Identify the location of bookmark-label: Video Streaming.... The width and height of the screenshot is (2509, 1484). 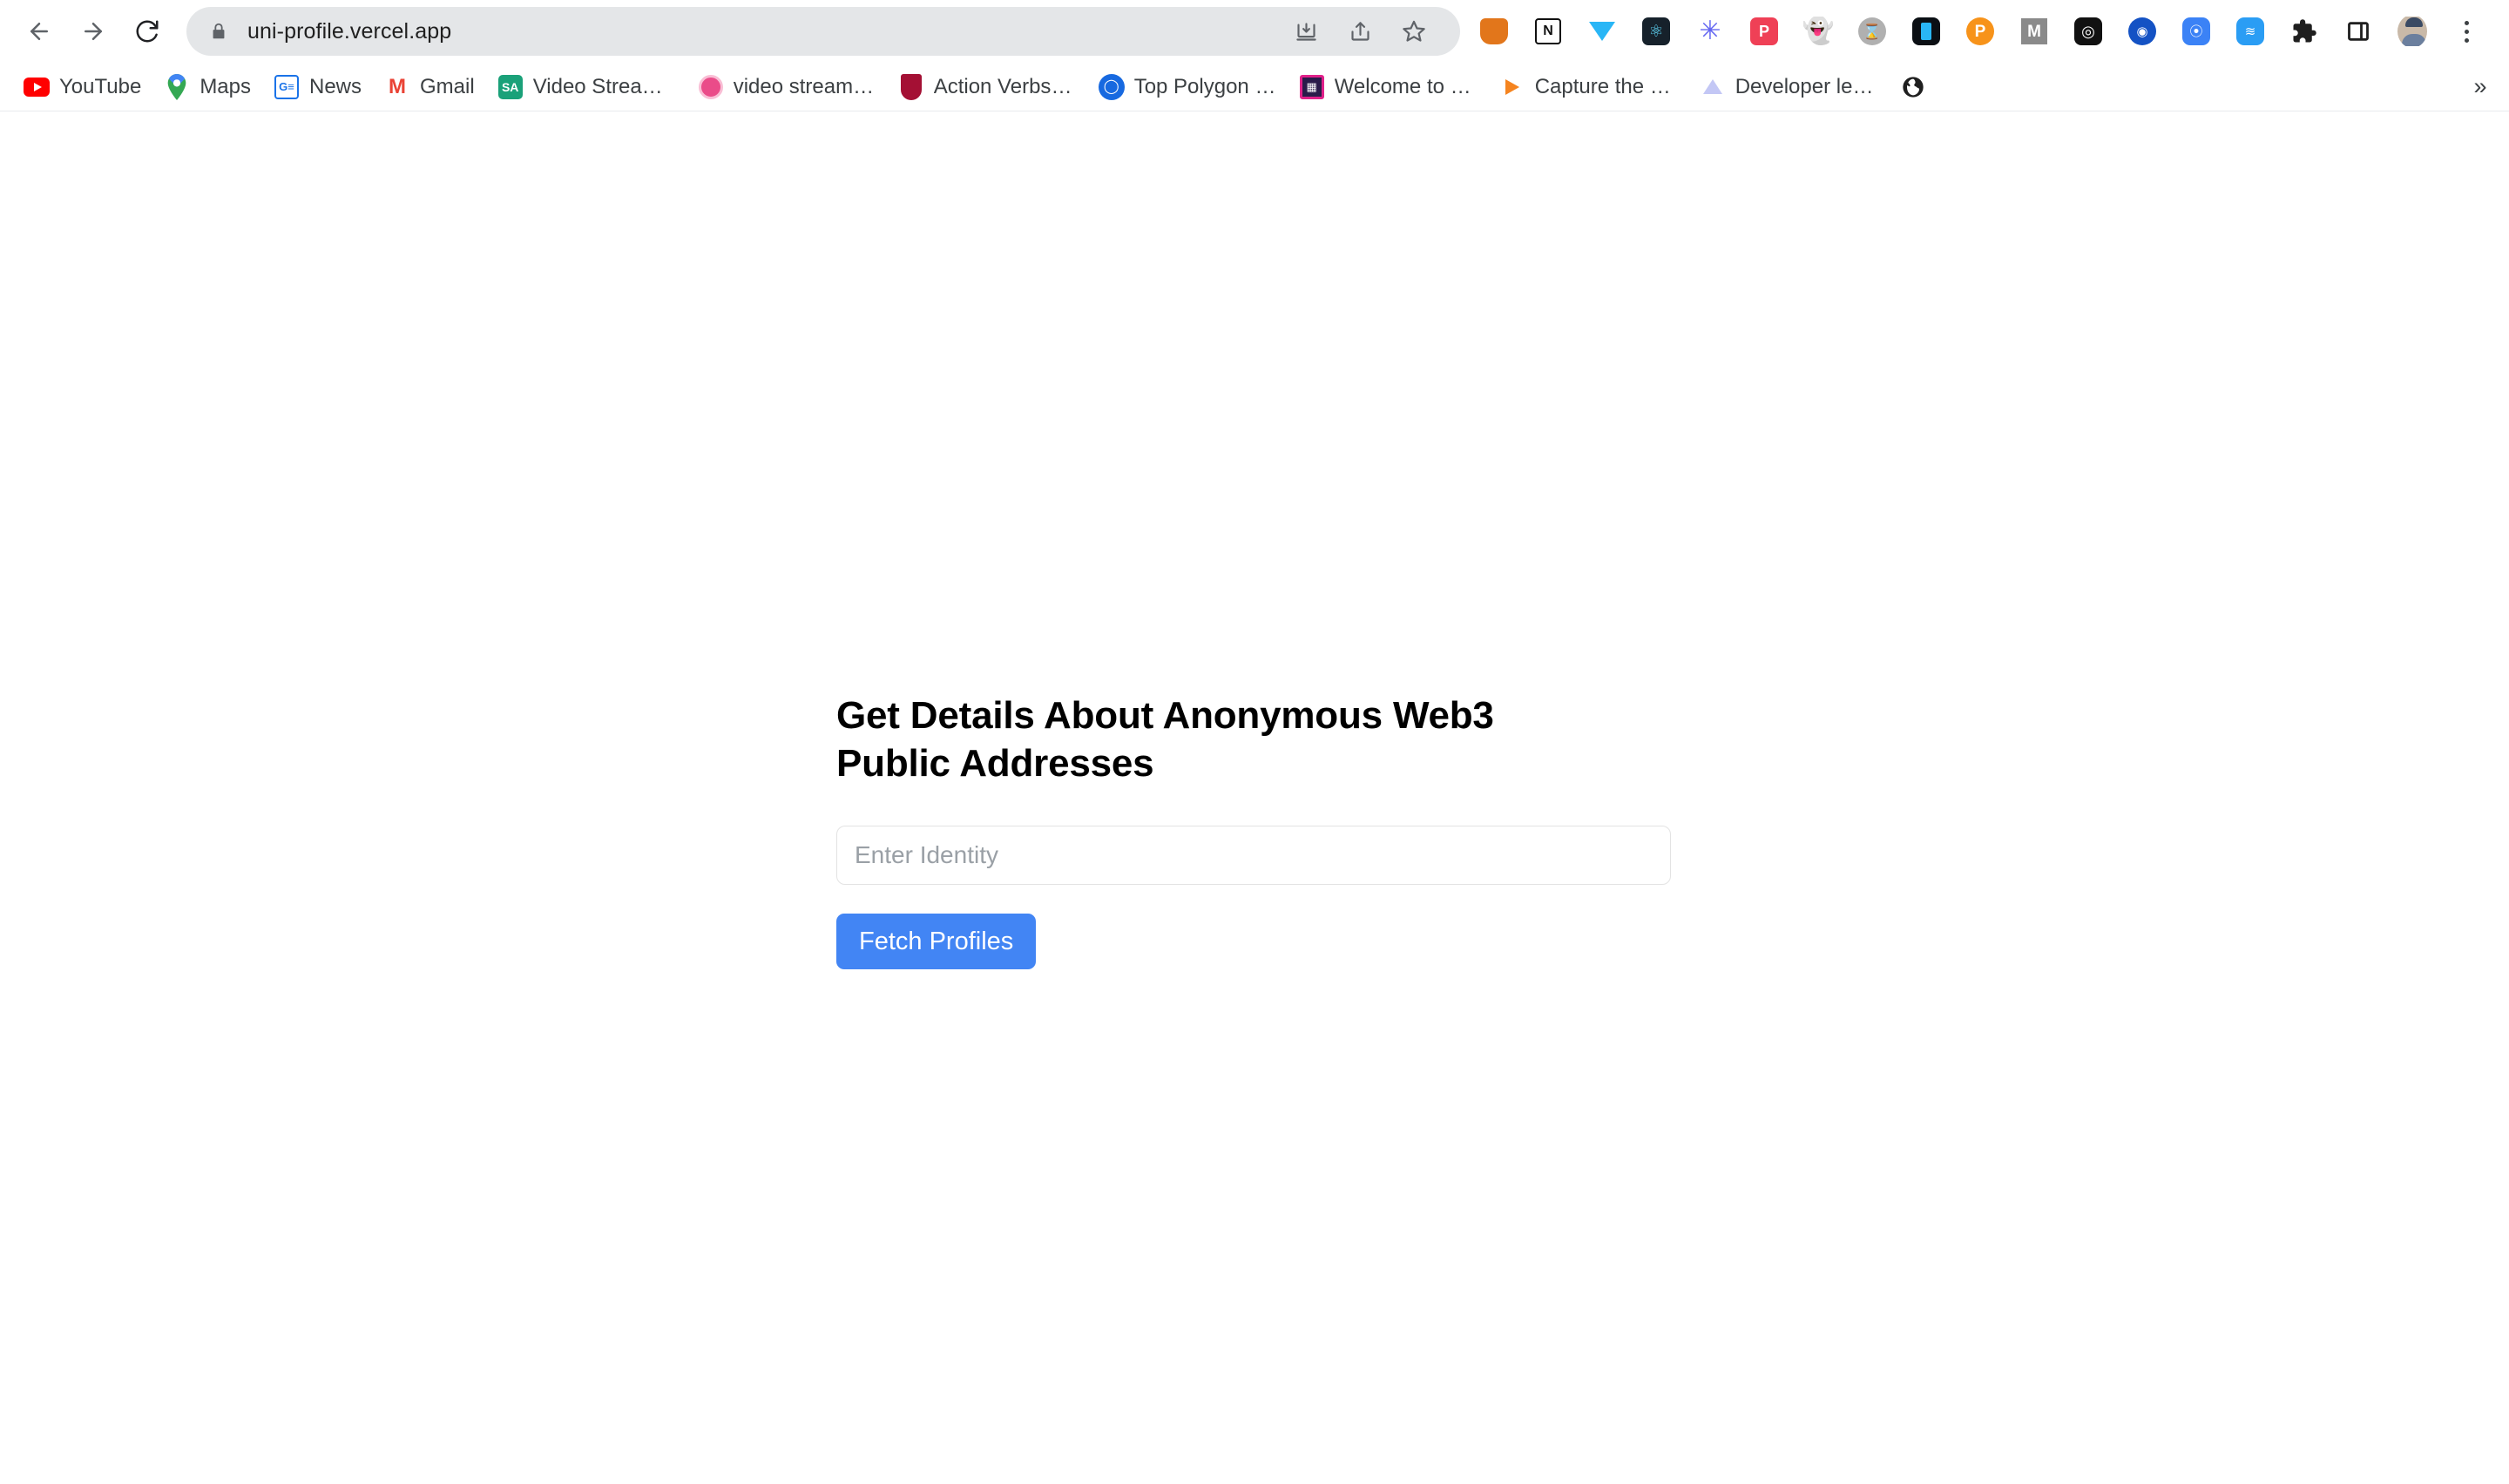
(603, 86).